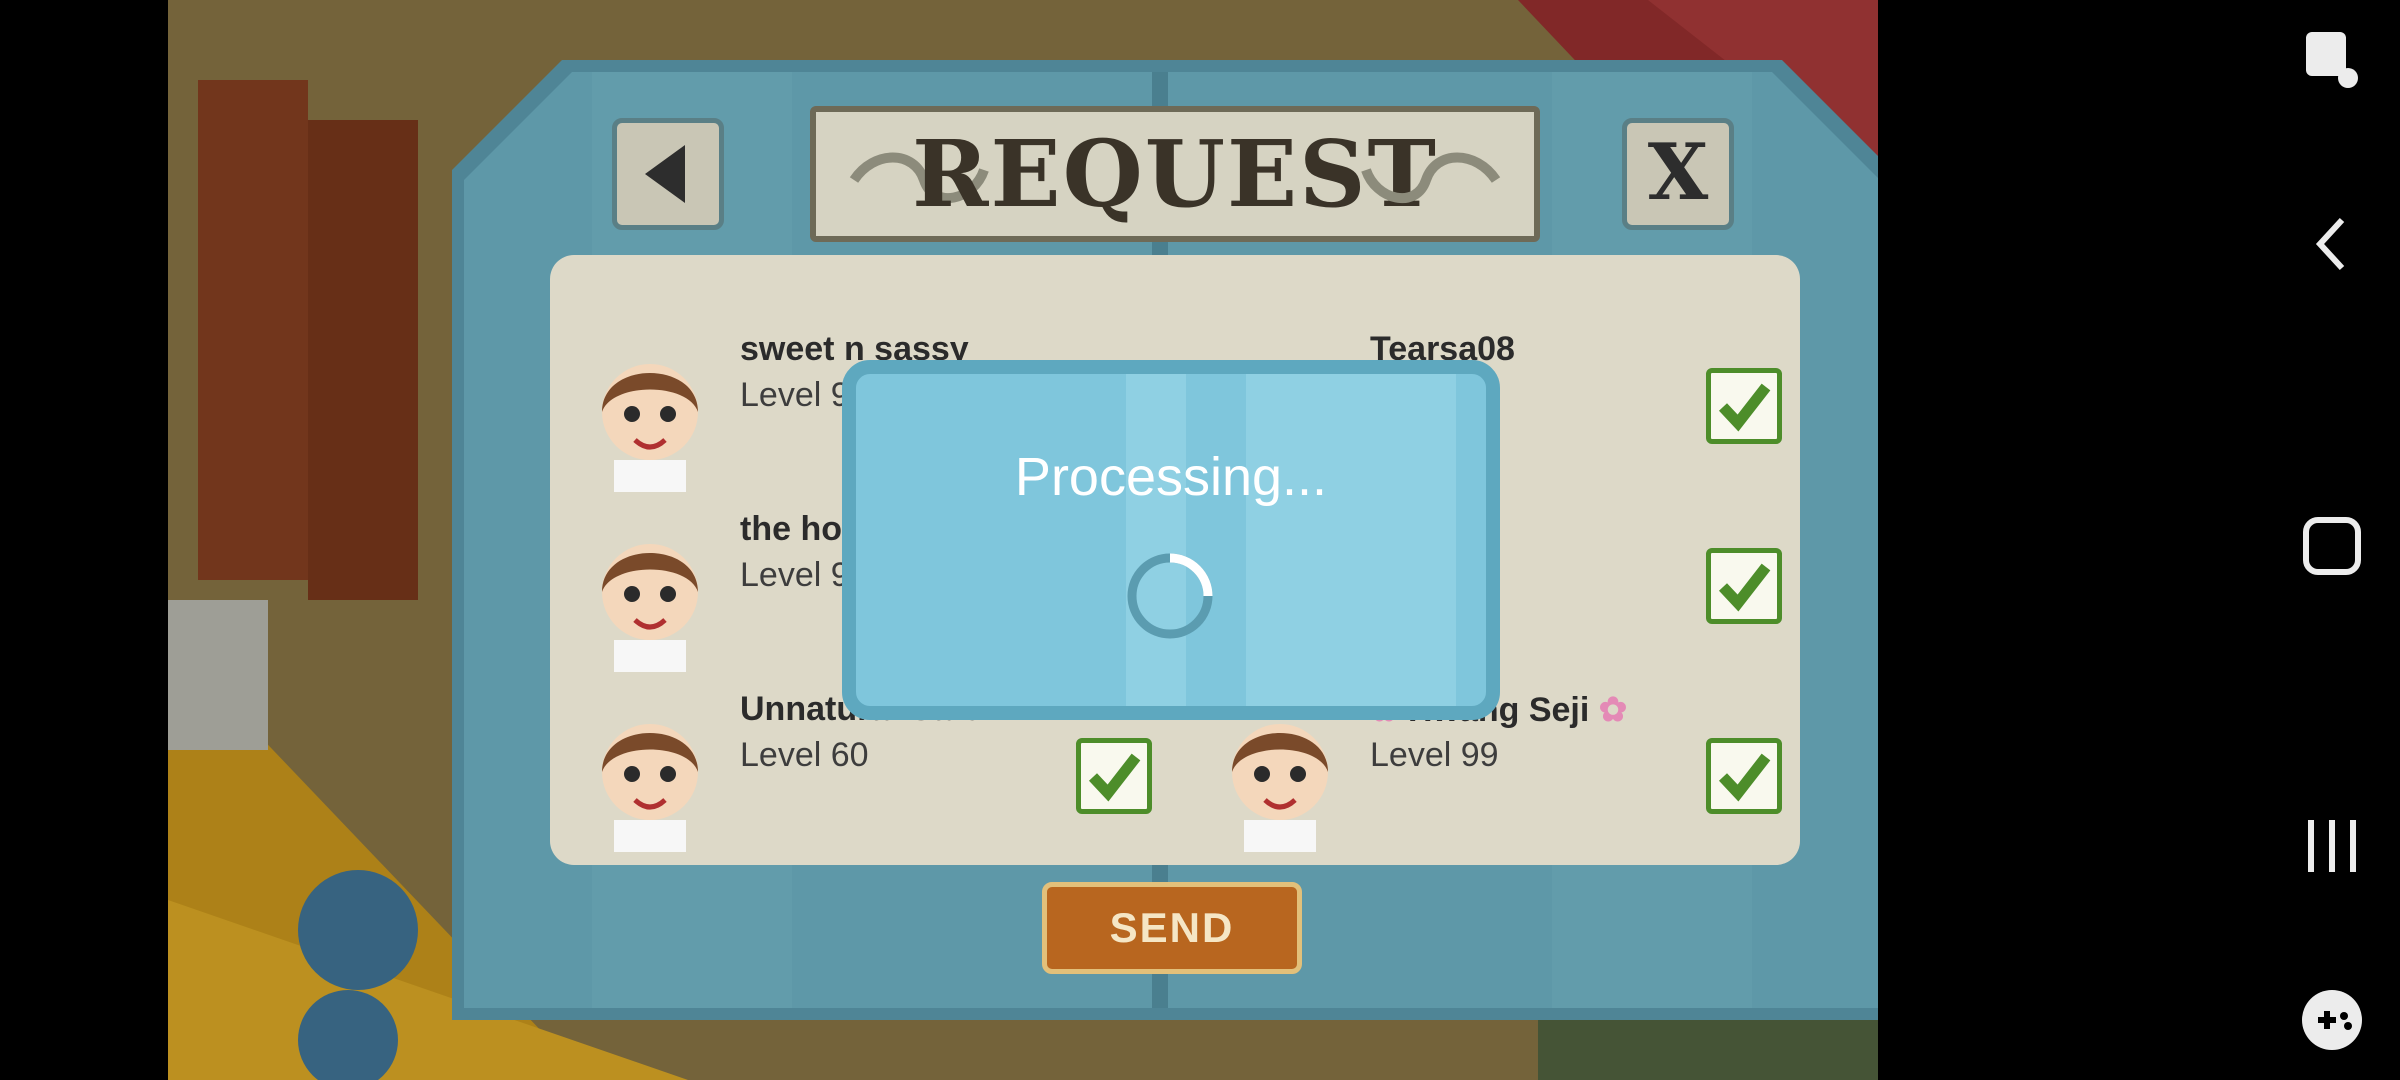 The image size is (2400, 1080). Describe the element at coordinates (2332, 60) in the screenshot. I see `screenshot-touch-icon` at that location.